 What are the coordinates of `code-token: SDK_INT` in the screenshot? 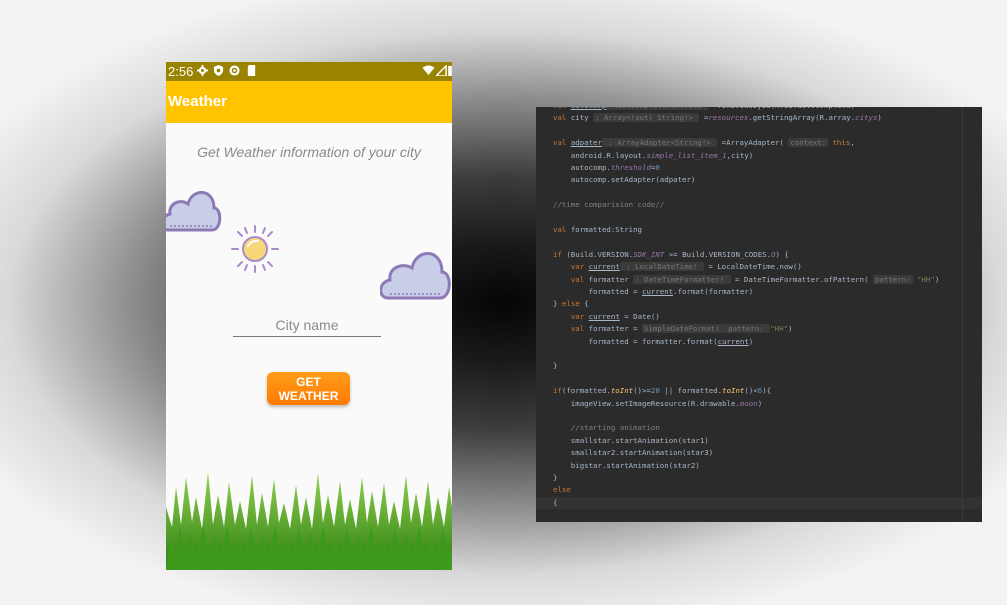 It's located at (649, 254).